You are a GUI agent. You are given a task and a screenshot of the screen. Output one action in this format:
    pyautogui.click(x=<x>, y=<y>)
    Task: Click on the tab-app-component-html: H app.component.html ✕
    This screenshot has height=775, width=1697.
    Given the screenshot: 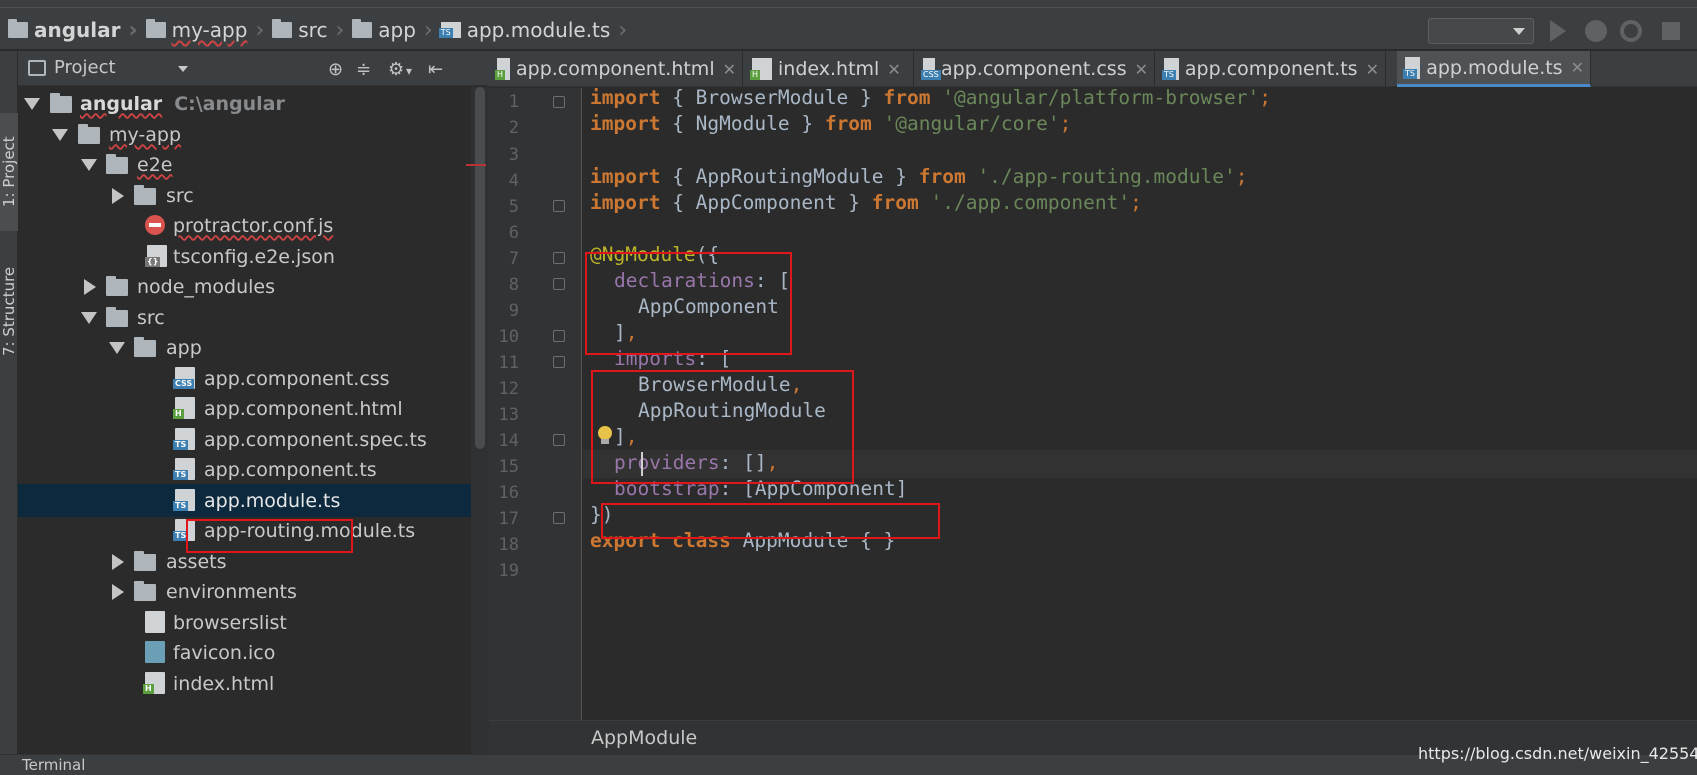 What is the action you would take?
    pyautogui.click(x=616, y=69)
    